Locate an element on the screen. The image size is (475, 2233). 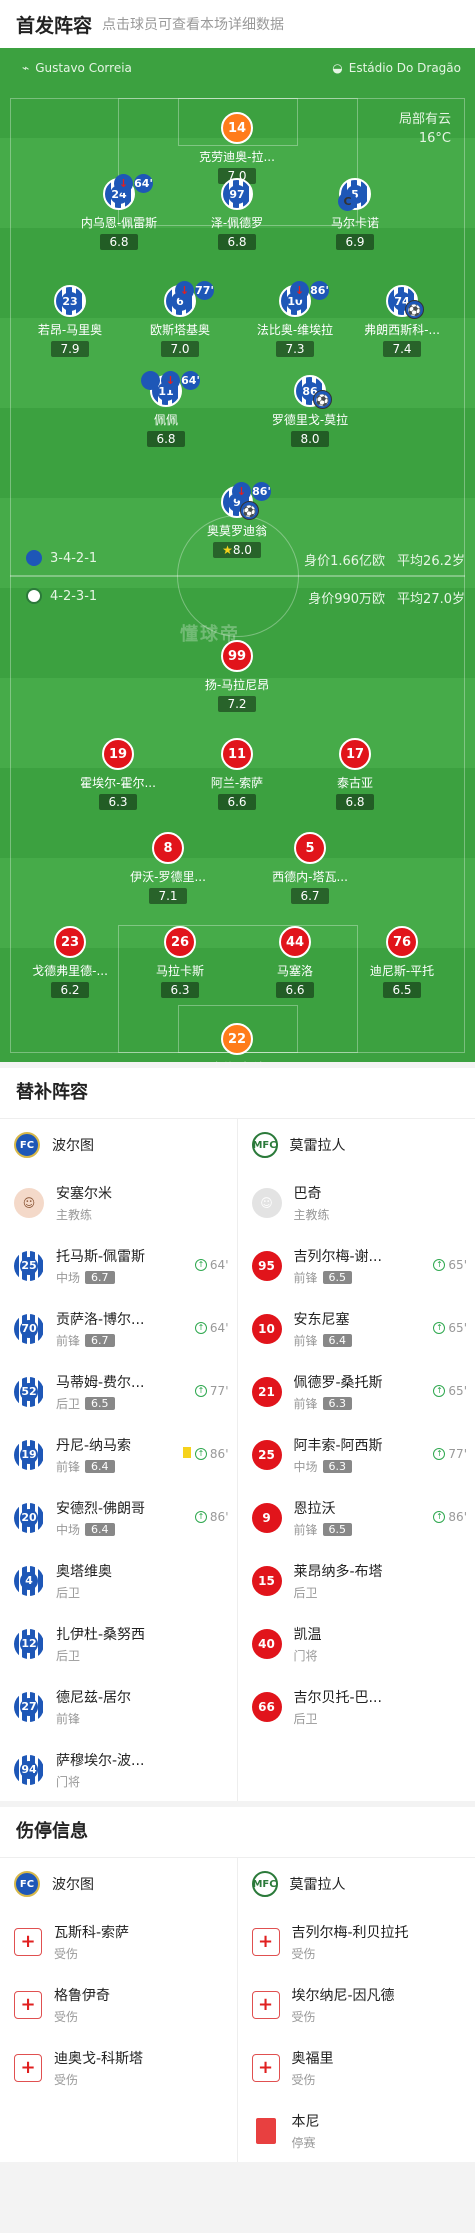
substitute-row: 40 凯温 门将 is located at coordinates (356, 1643).